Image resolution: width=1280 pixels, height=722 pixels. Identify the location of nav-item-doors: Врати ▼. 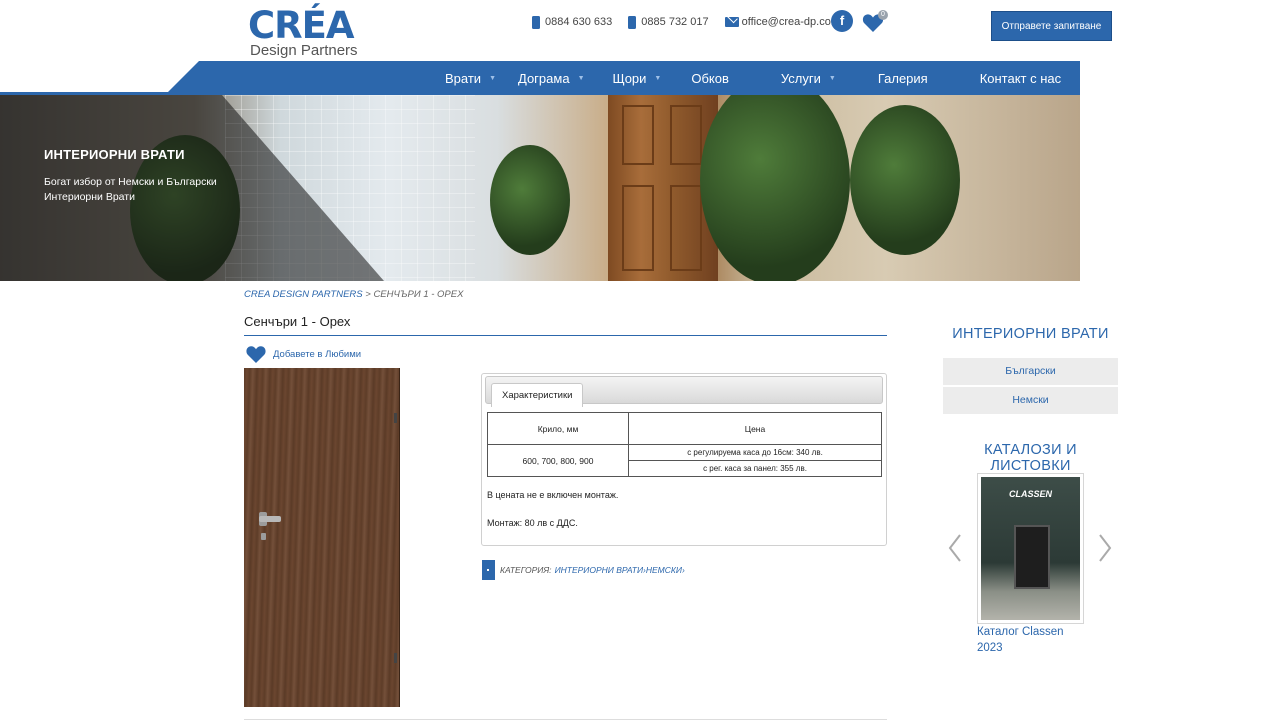
(470, 78).